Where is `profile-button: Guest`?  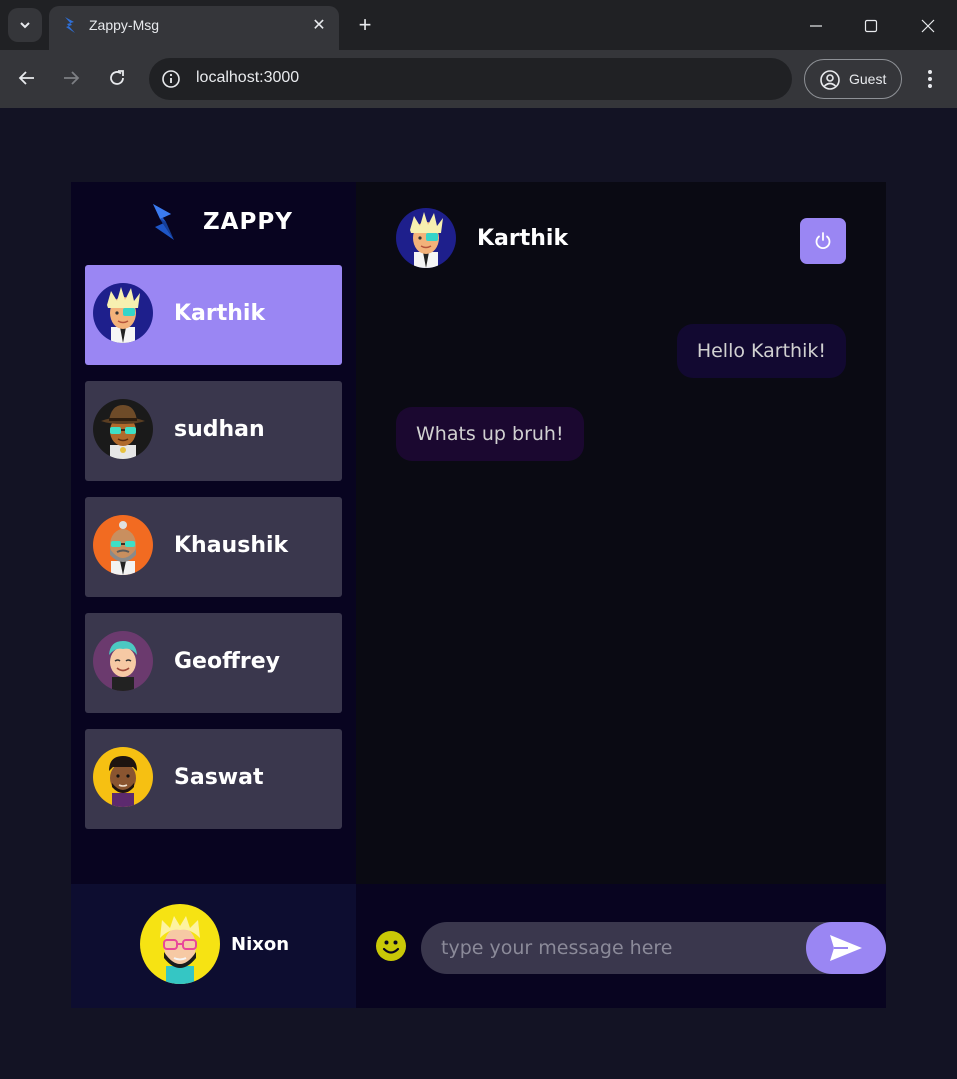 profile-button: Guest is located at coordinates (853, 79).